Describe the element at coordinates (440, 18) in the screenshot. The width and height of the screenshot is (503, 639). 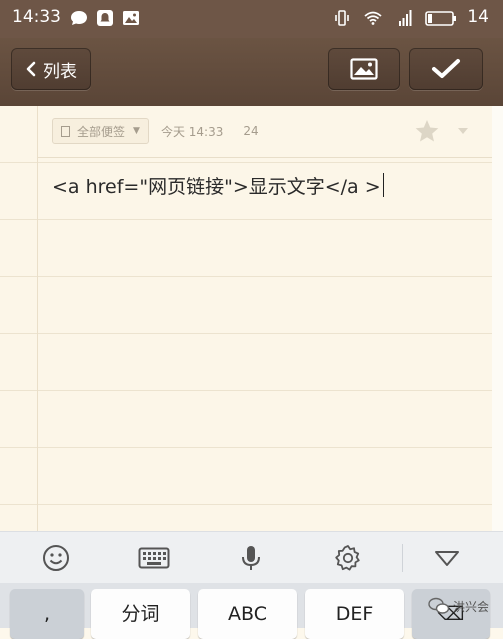
I see `battery-icon` at that location.